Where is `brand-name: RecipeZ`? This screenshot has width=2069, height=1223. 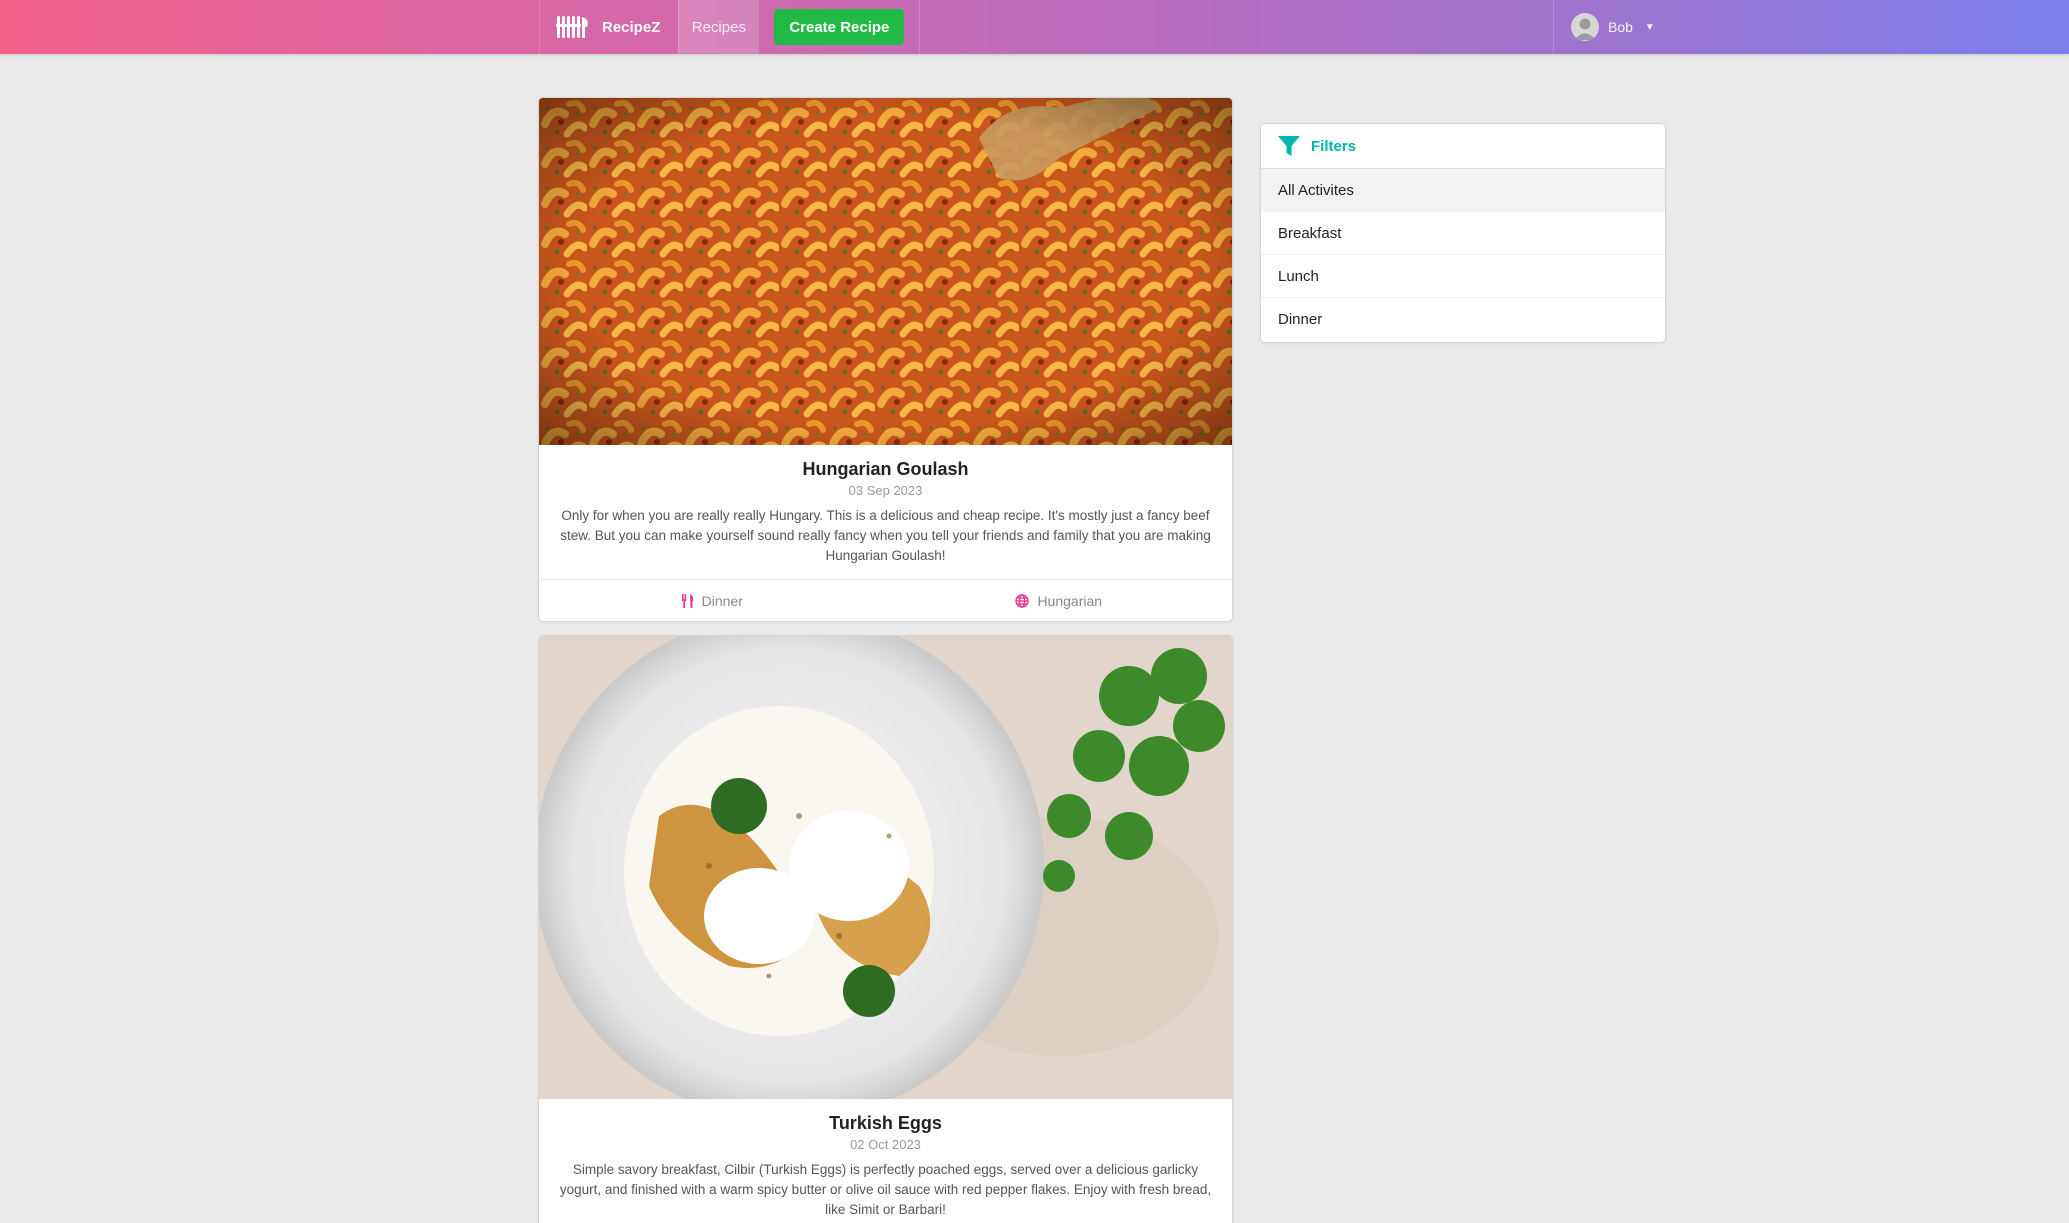 brand-name: RecipeZ is located at coordinates (631, 27).